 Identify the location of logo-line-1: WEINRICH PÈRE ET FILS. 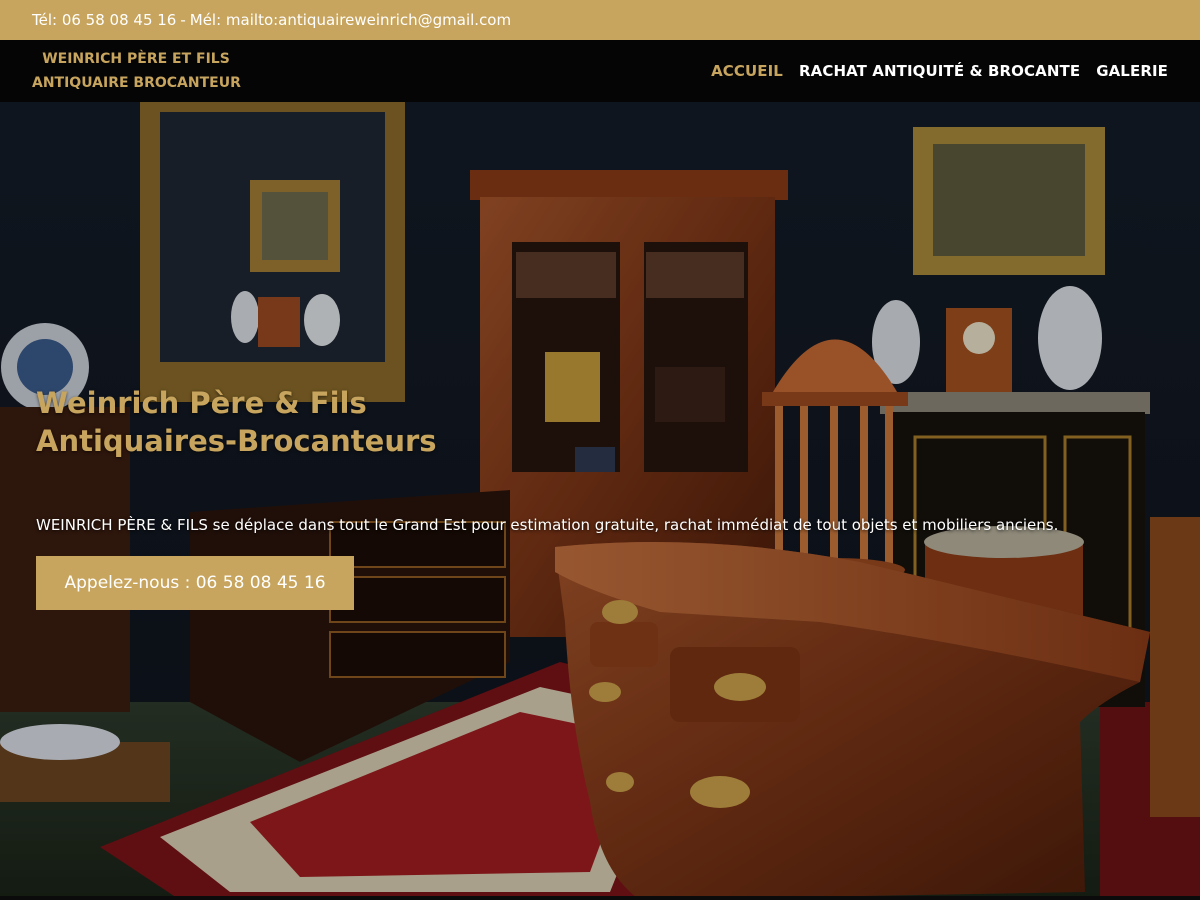
(136, 59).